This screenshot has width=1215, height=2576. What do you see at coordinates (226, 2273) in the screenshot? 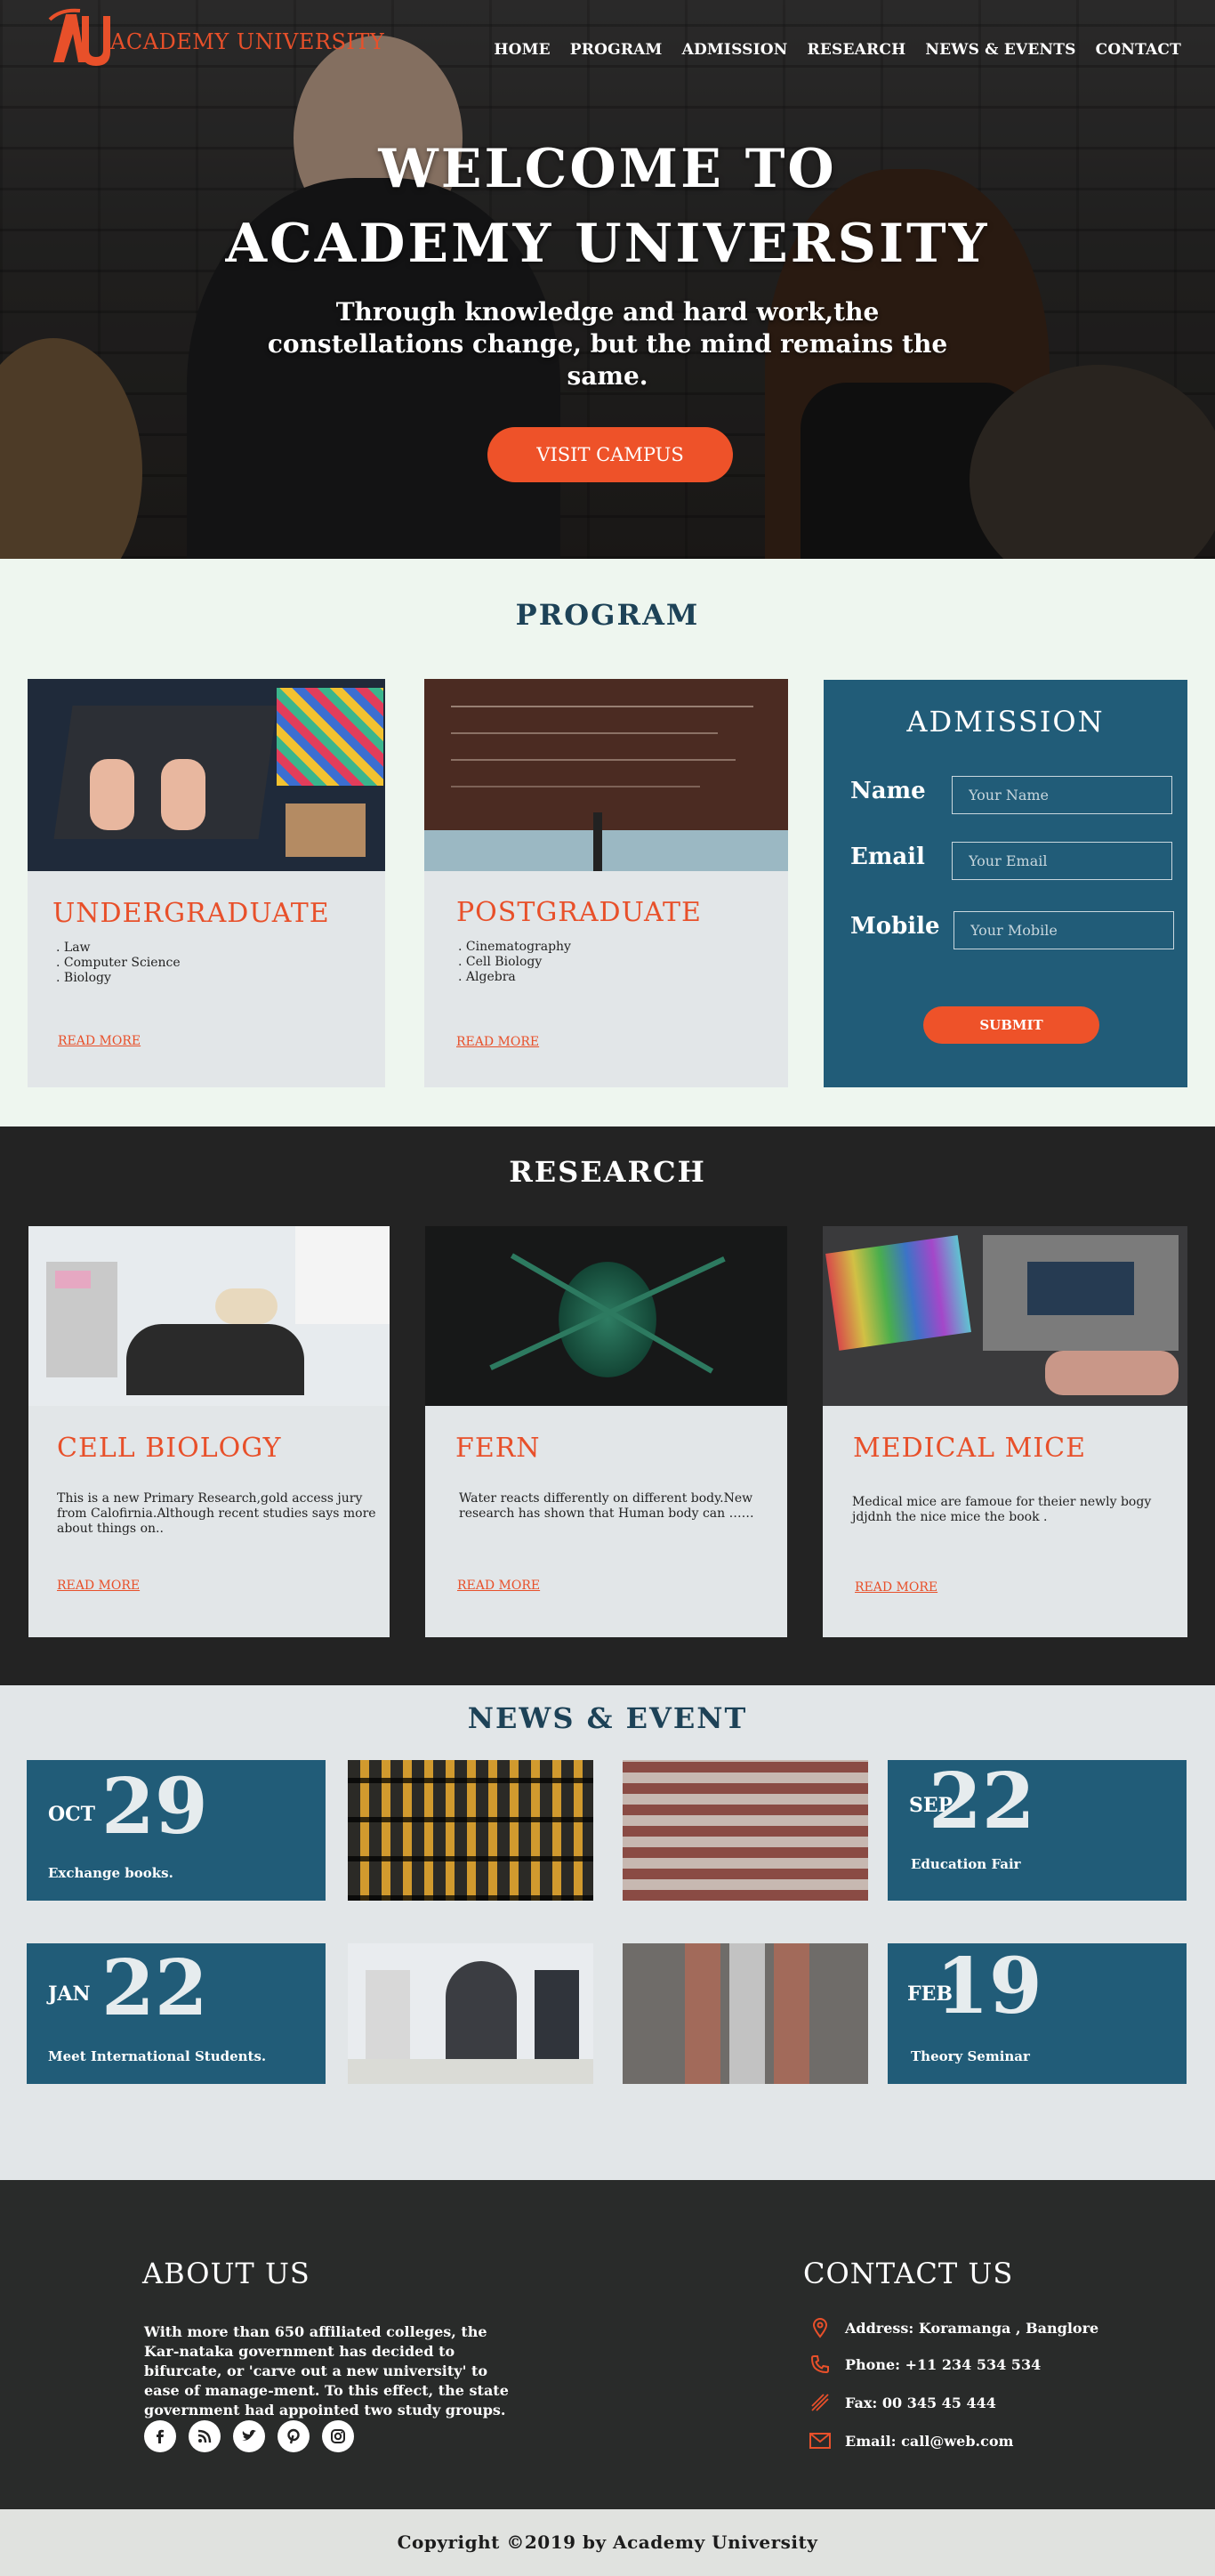
I see `about-title: ABOUT US` at bounding box center [226, 2273].